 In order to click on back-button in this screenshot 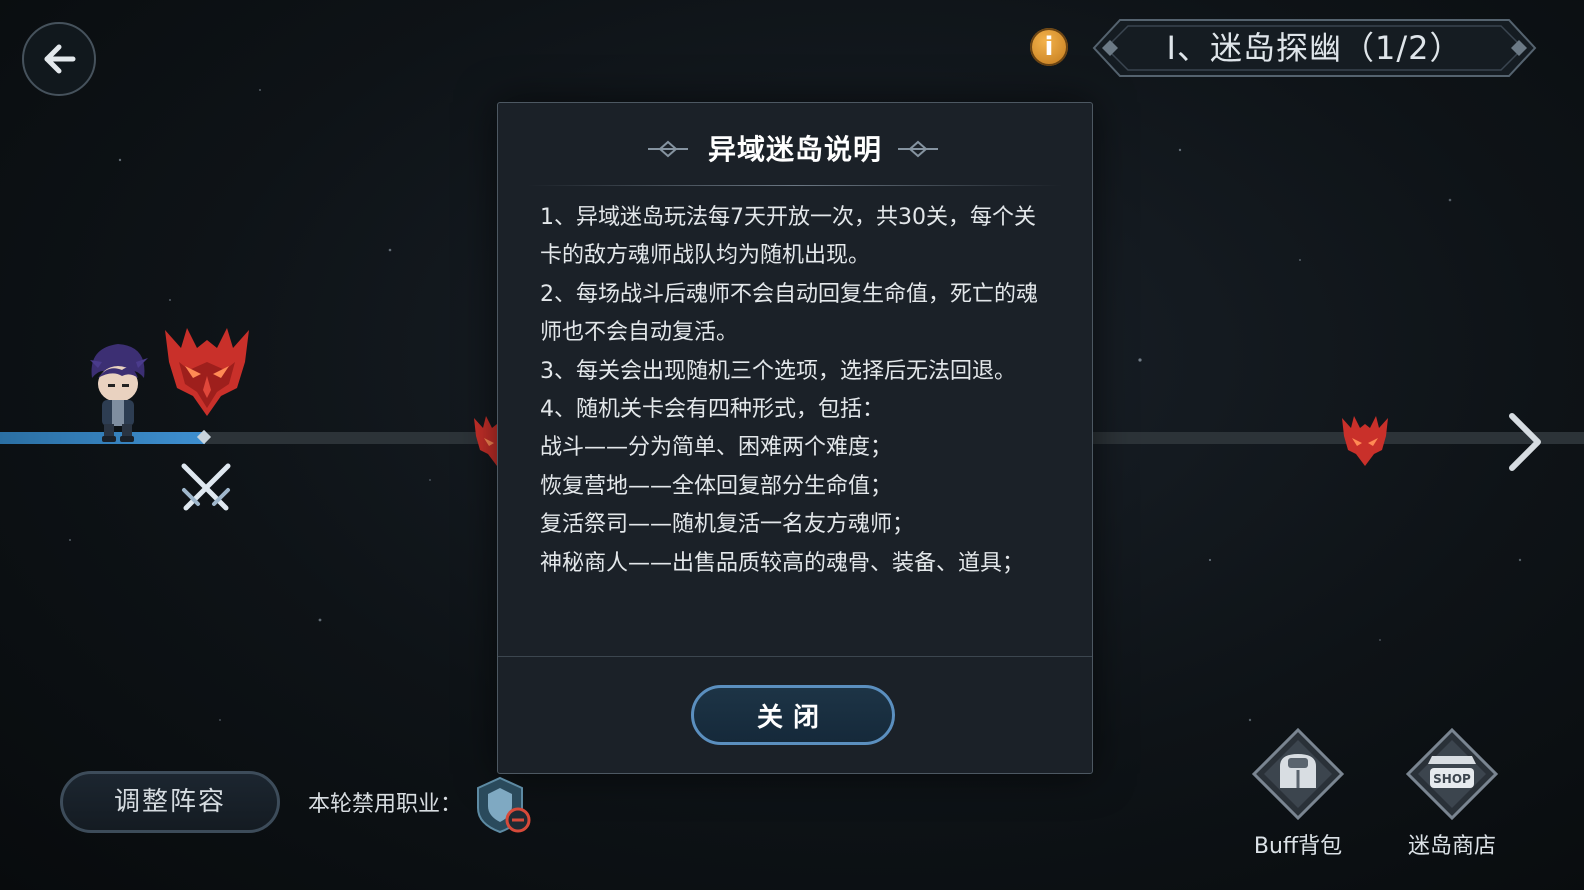, I will do `click(59, 59)`.